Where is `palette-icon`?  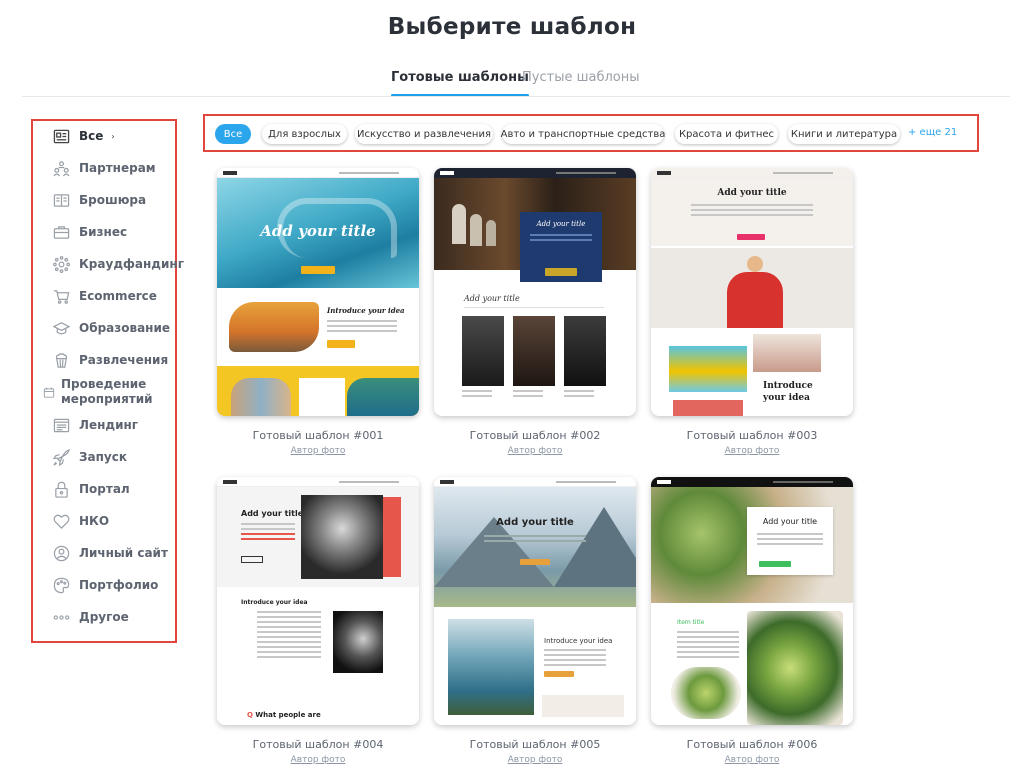
palette-icon is located at coordinates (61, 585).